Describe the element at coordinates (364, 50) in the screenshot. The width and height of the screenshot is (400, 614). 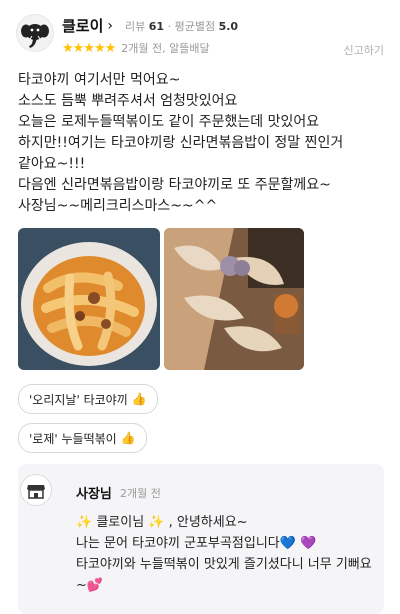
I see `report-button: 신고하기` at that location.